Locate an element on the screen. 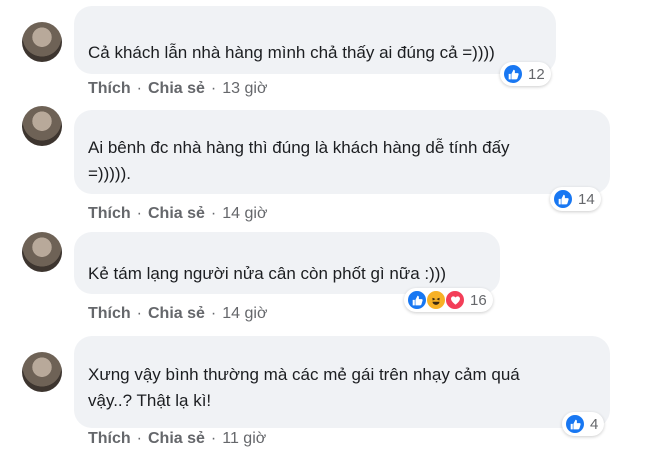  comment-text-line: =))))). is located at coordinates (109, 173).